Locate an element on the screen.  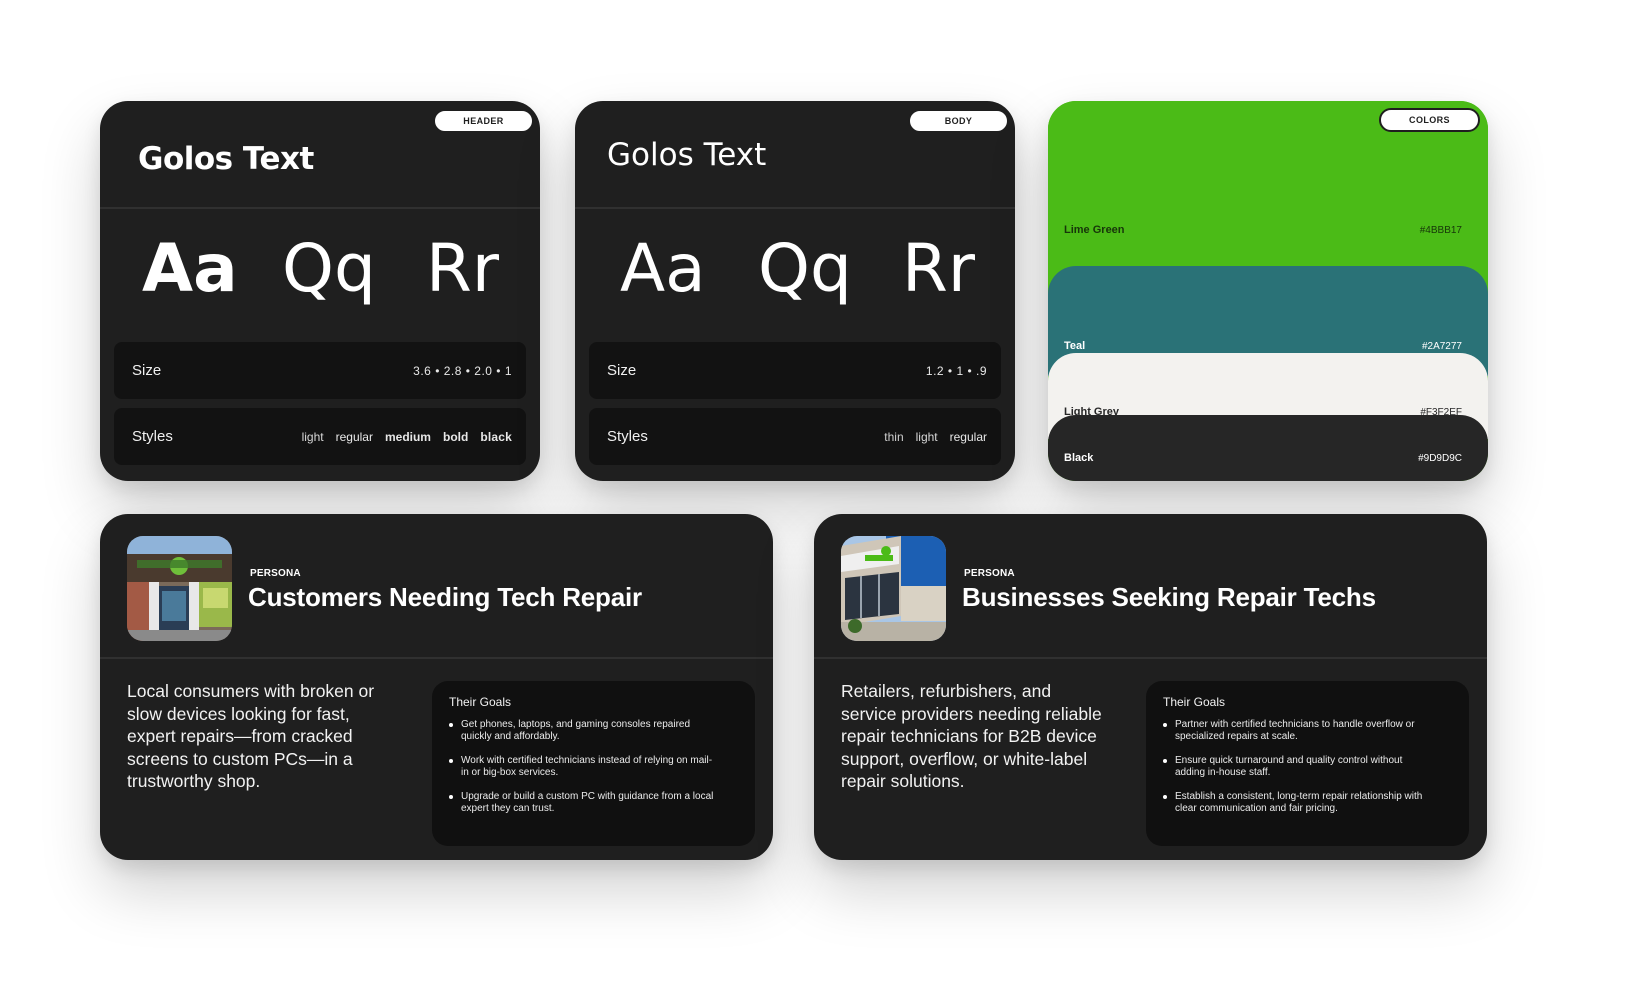
body-font-name: Golos Text is located at coordinates (687, 155).